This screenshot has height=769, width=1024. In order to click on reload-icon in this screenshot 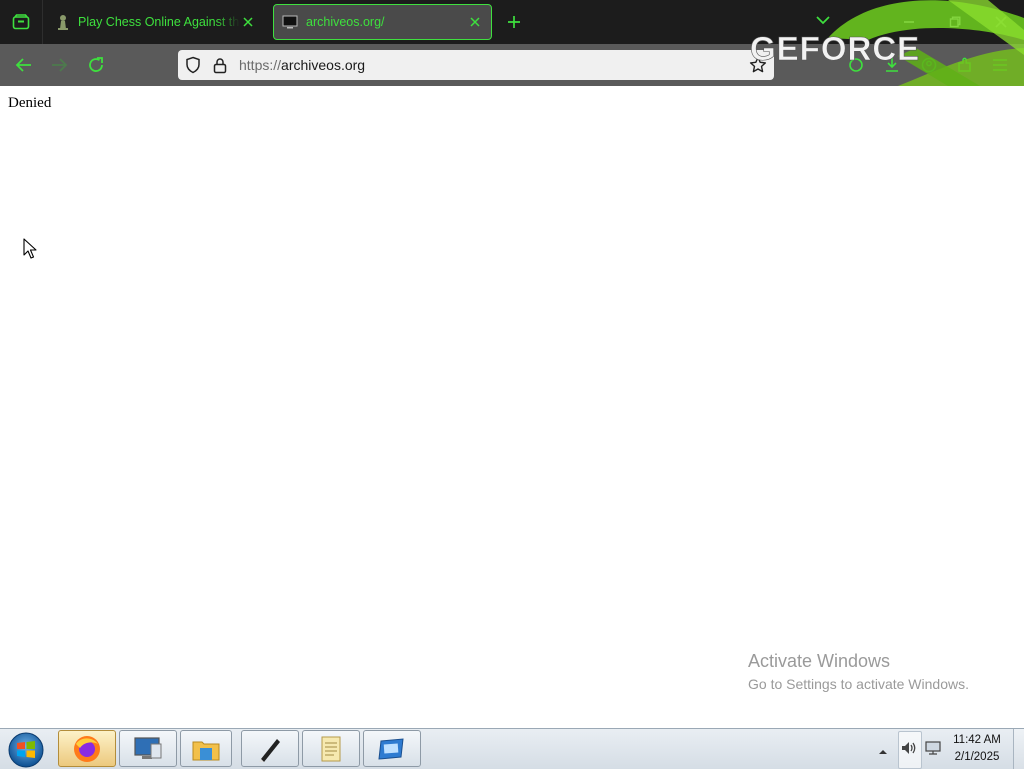, I will do `click(96, 64)`.